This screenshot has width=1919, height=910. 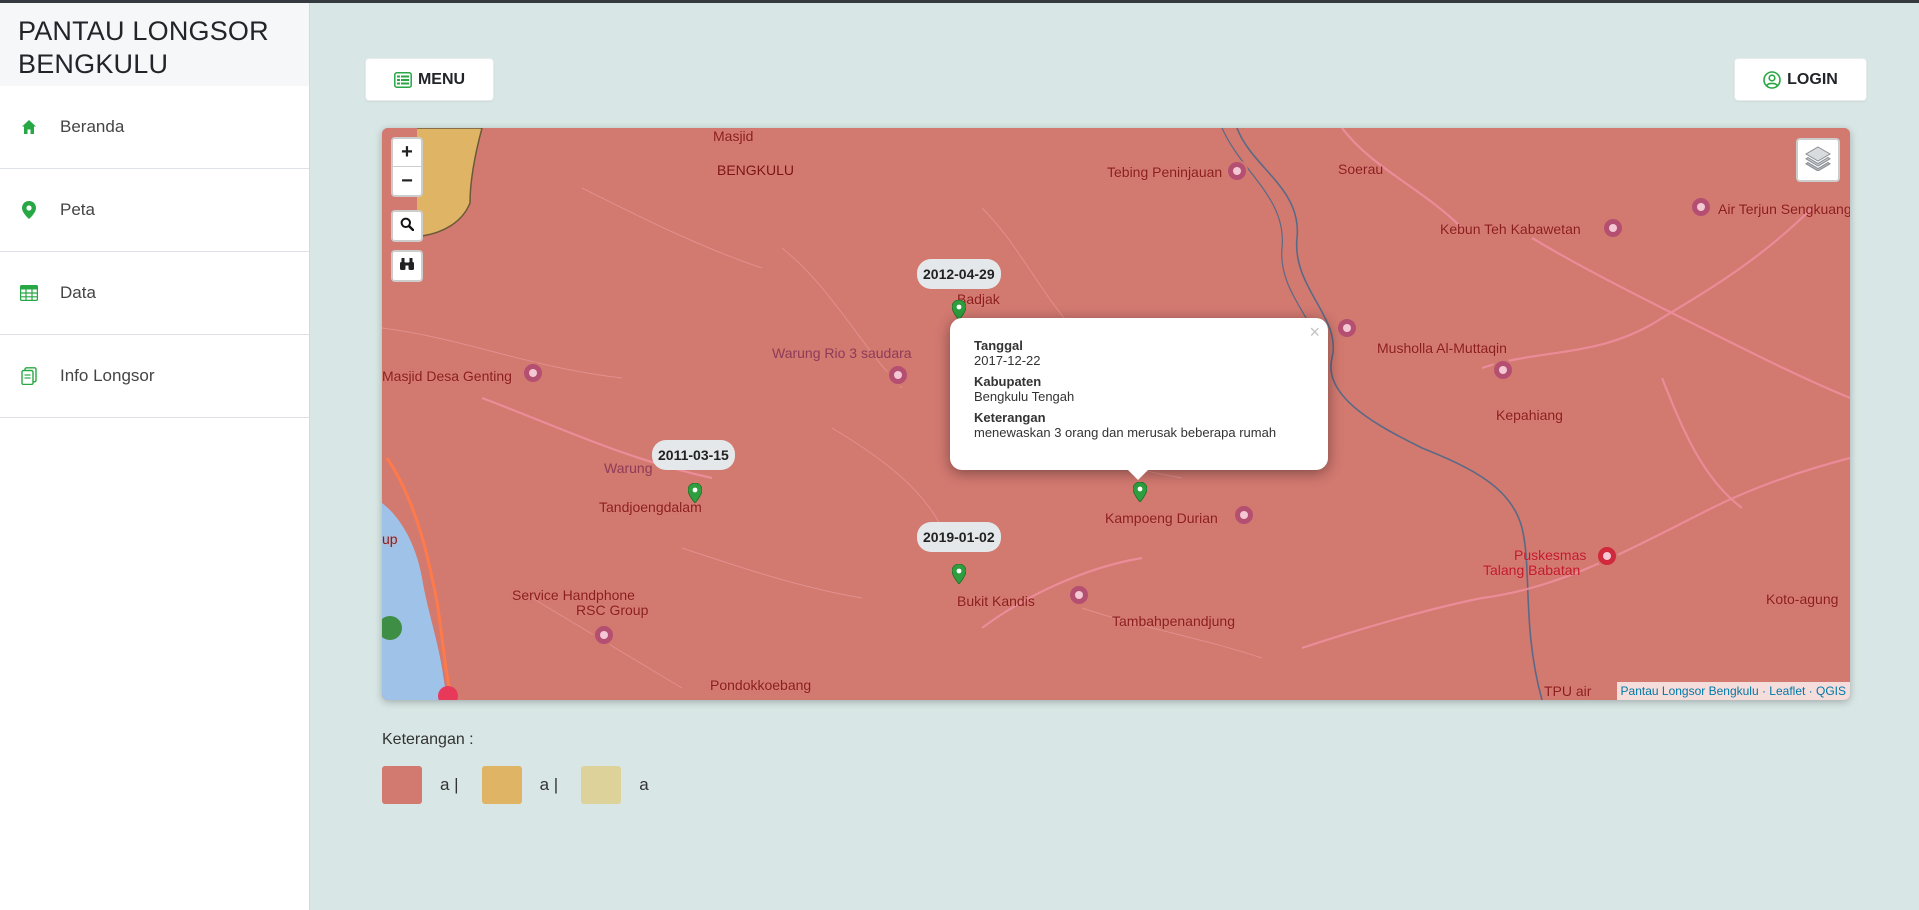 I want to click on binoculars-icon, so click(x=407, y=266).